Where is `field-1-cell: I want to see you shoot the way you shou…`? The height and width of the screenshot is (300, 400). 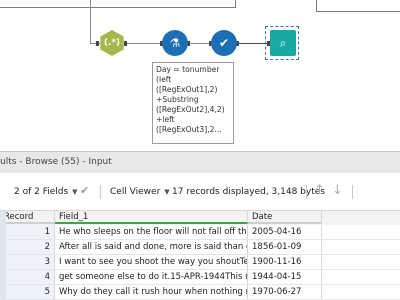 field-1-cell: I want to see you shoot the way you shou… is located at coordinates (151, 262).